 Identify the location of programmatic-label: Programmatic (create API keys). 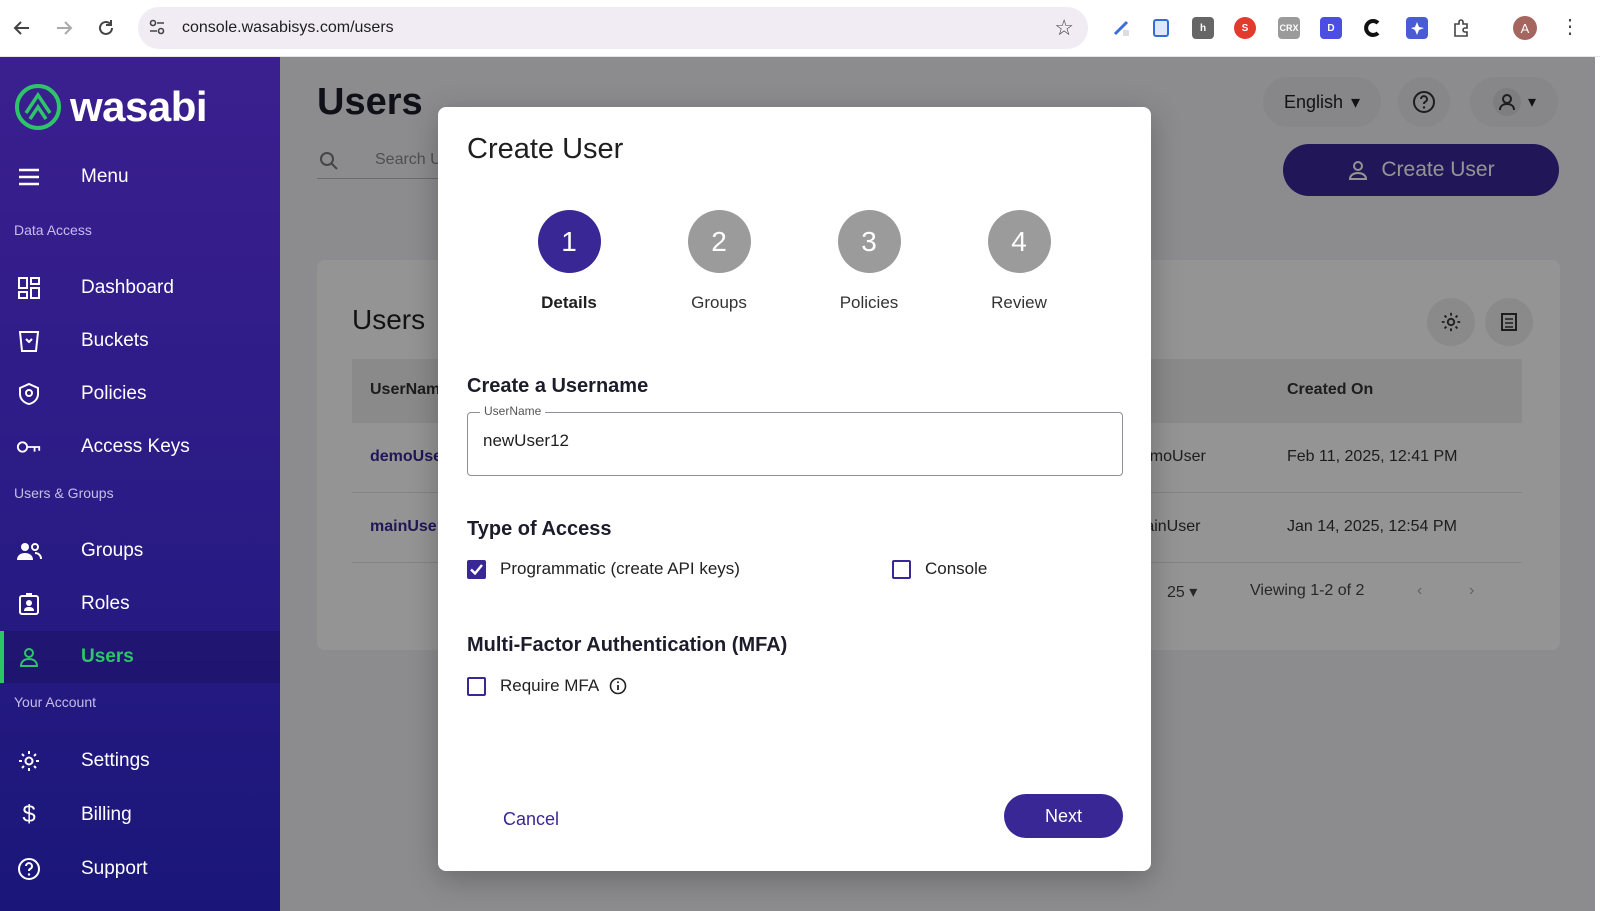
(620, 568).